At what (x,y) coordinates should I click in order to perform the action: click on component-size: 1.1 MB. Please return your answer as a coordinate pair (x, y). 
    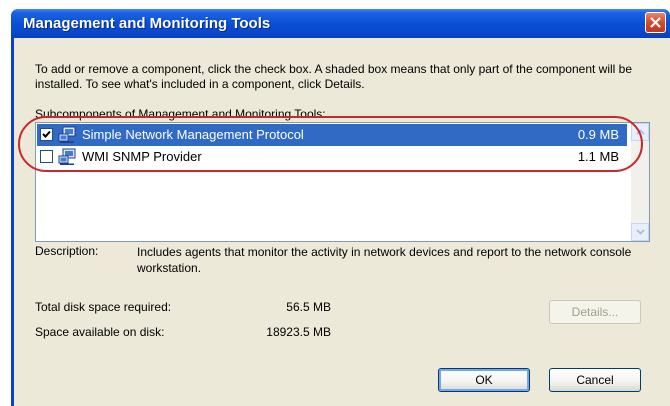
    Looking at the image, I should click on (598, 156).